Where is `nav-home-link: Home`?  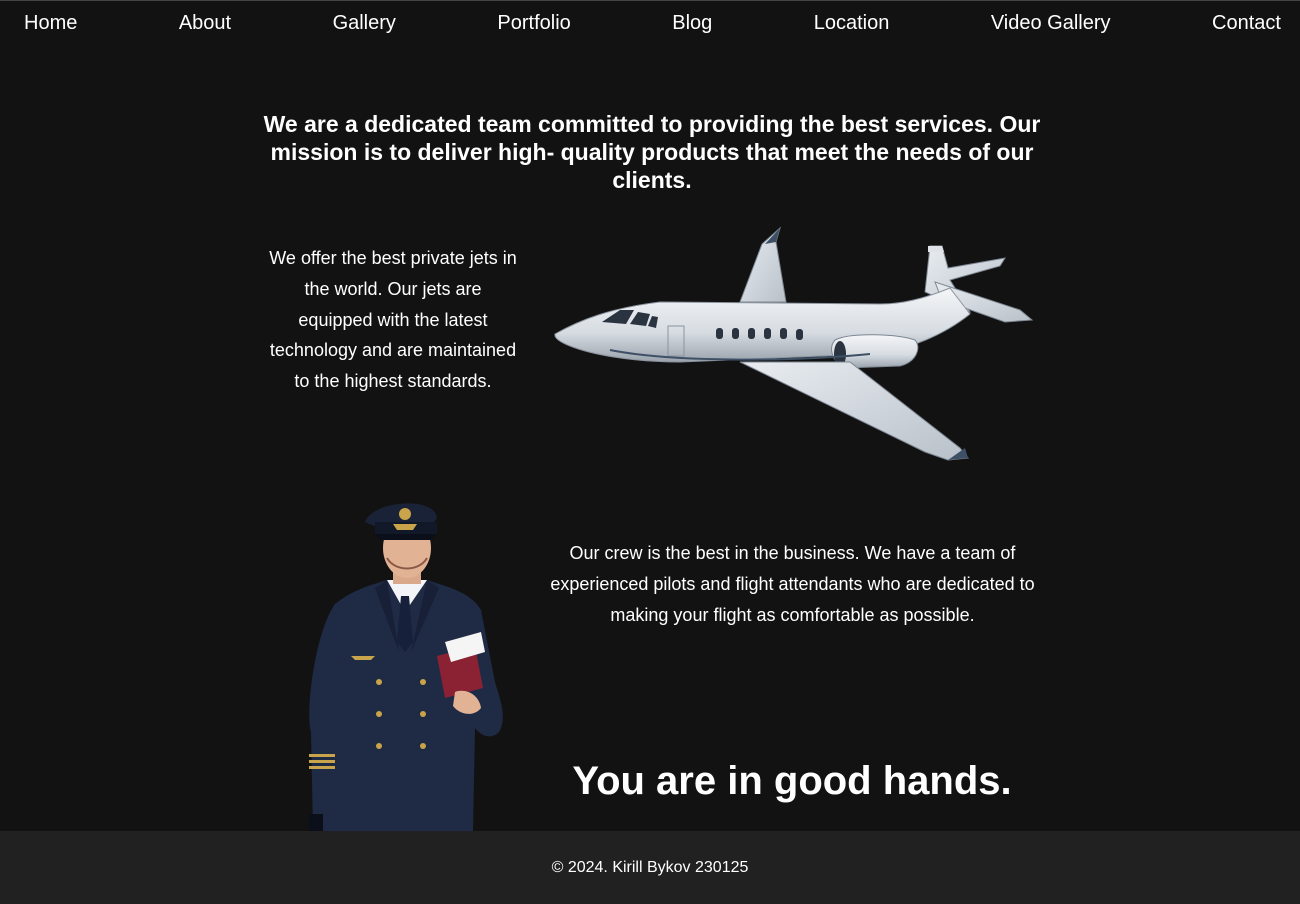
nav-home-link: Home is located at coordinates (50, 23).